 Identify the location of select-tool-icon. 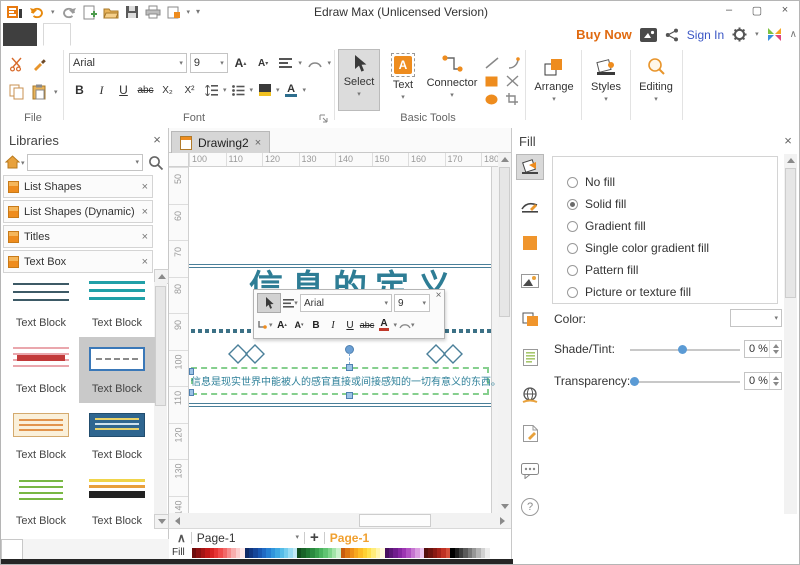
(269, 303).